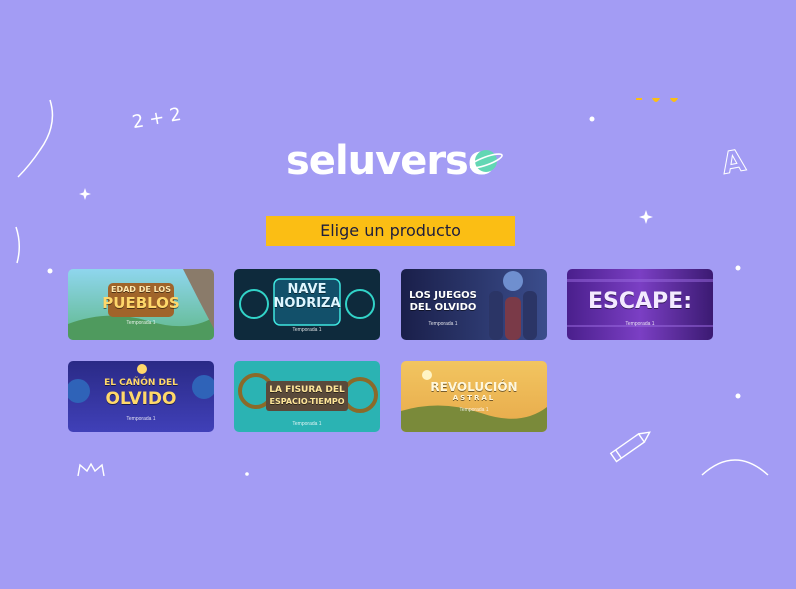 The height and width of the screenshot is (589, 796). I want to click on letter-a-doodle: A, so click(734, 163).